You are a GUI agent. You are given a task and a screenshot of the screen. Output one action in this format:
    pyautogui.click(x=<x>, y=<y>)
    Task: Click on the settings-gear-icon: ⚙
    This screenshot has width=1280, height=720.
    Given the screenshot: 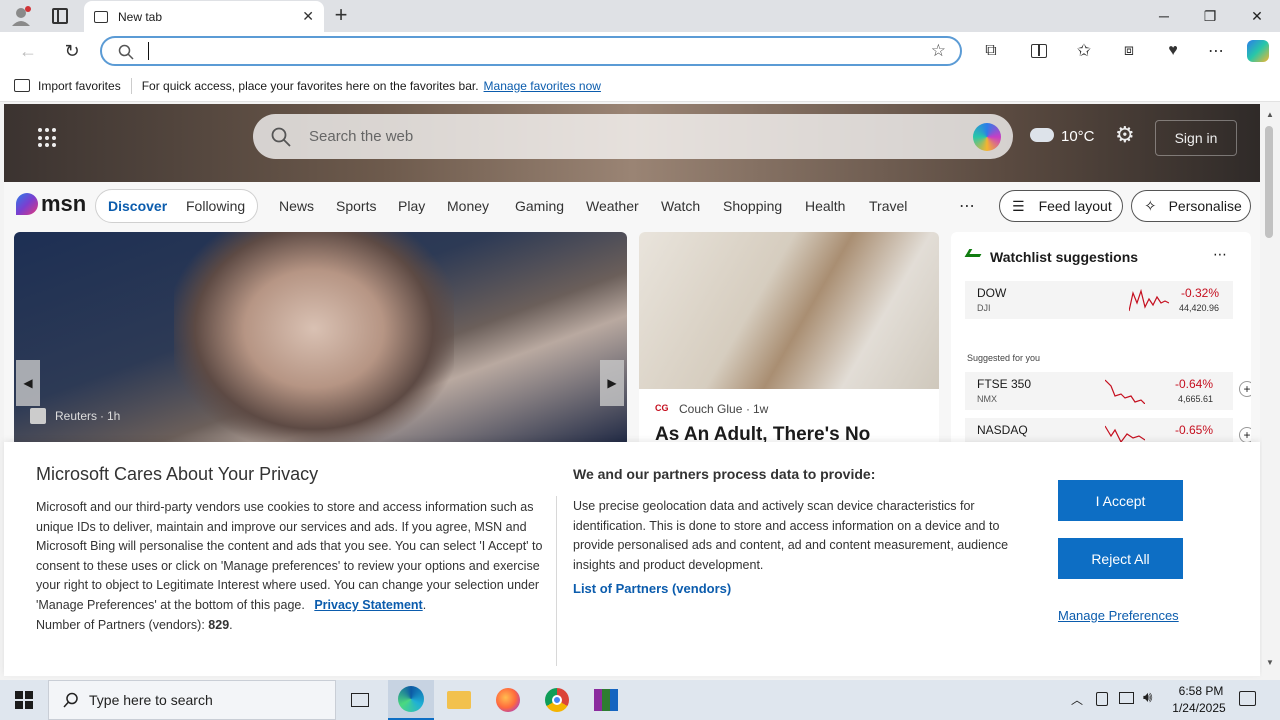 What is the action you would take?
    pyautogui.click(x=1125, y=135)
    